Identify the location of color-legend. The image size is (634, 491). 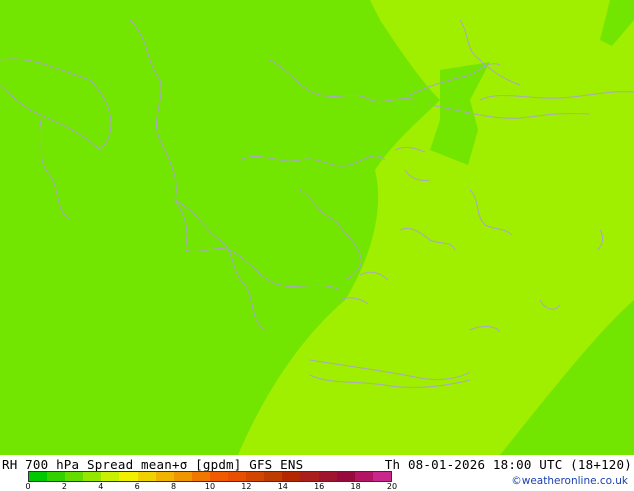
(210, 476).